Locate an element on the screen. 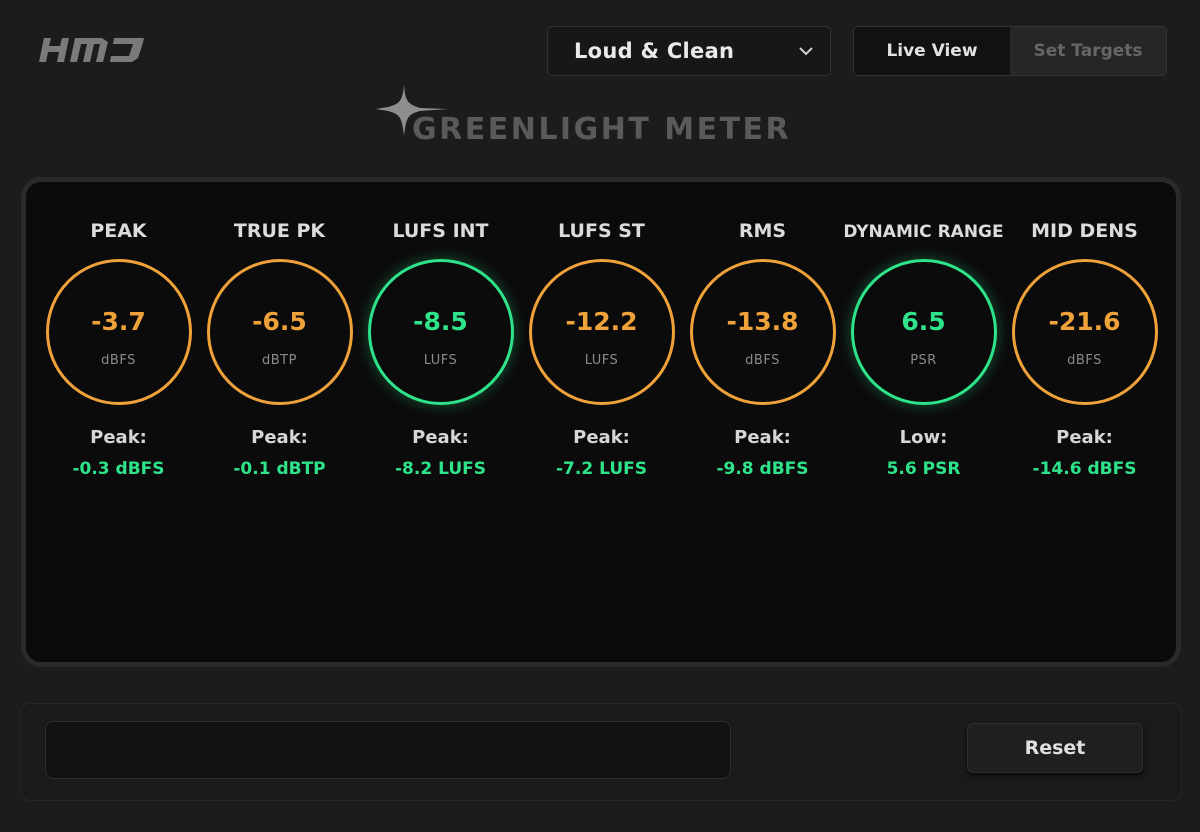 The image size is (1200, 832). meter-stat-value: -14.6 dBFS is located at coordinates (1084, 469).